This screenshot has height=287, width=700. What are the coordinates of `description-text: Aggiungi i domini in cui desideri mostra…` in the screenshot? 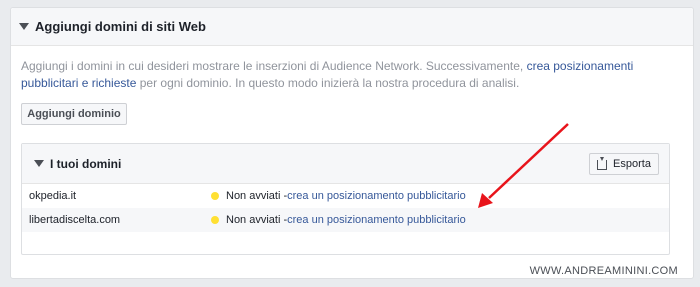 It's located at (274, 66).